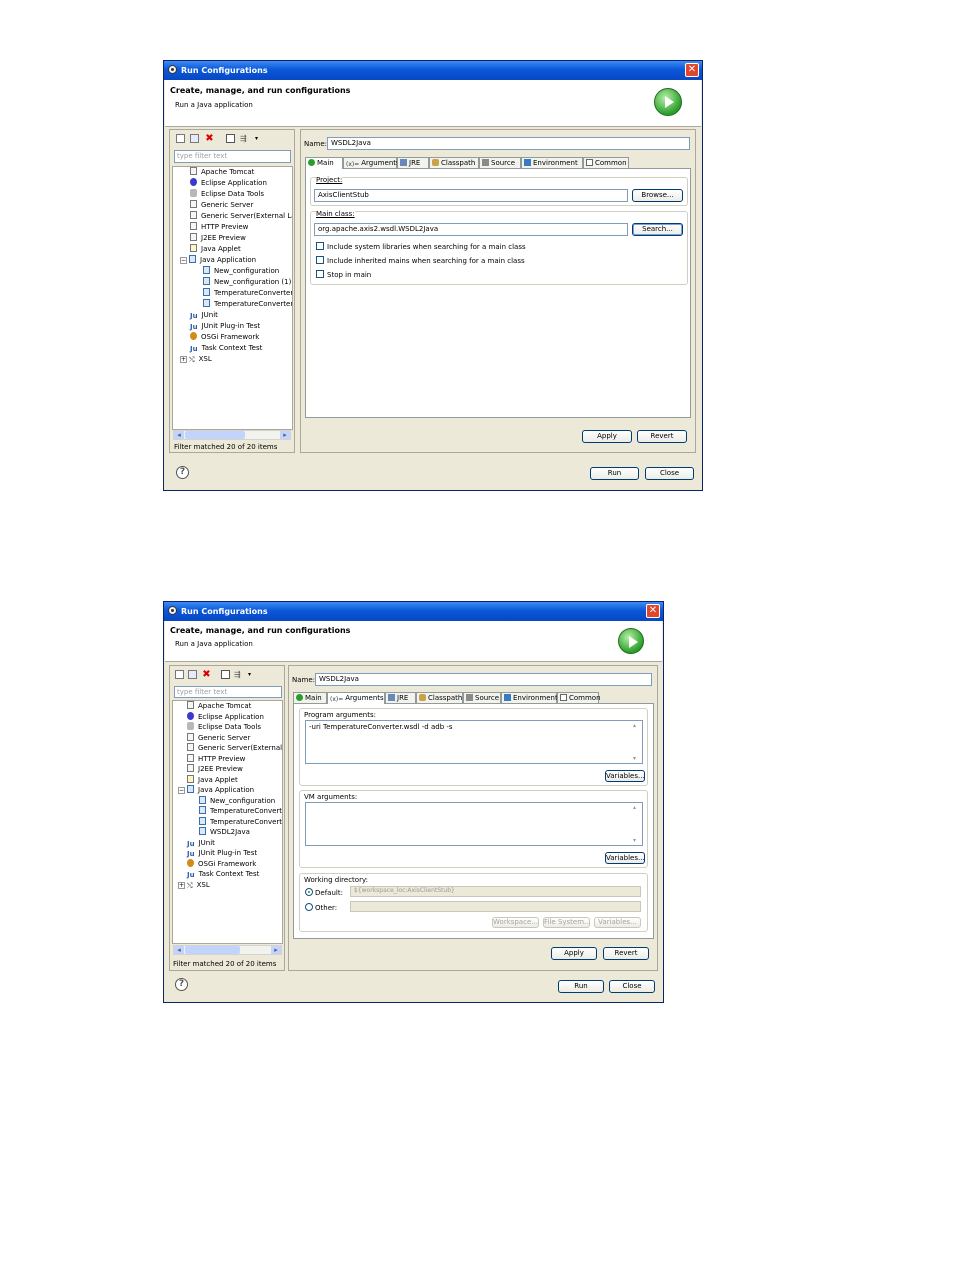 This screenshot has height=1270, width=954. What do you see at coordinates (285, 435) in the screenshot?
I see `scroll-right-icon: ▸` at bounding box center [285, 435].